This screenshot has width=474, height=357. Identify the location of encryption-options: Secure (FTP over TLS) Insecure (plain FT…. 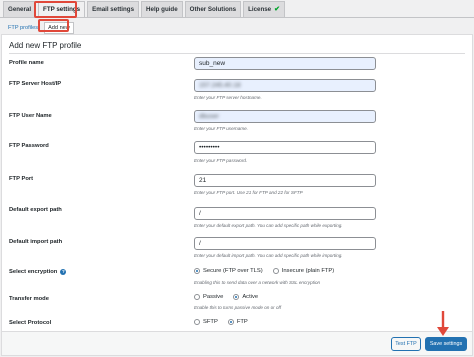
(264, 271).